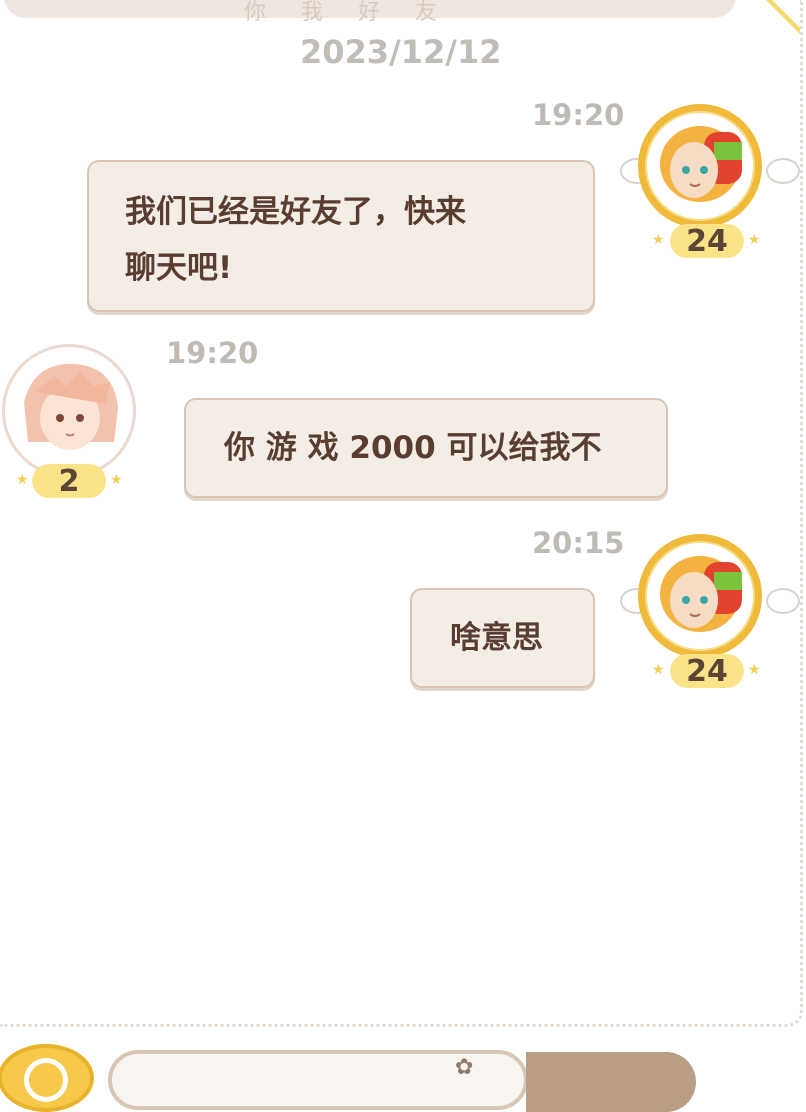 Image resolution: width=806 pixels, height=1112 pixels. Describe the element at coordinates (464, 1067) in the screenshot. I see `flower-icon: ✿` at that location.